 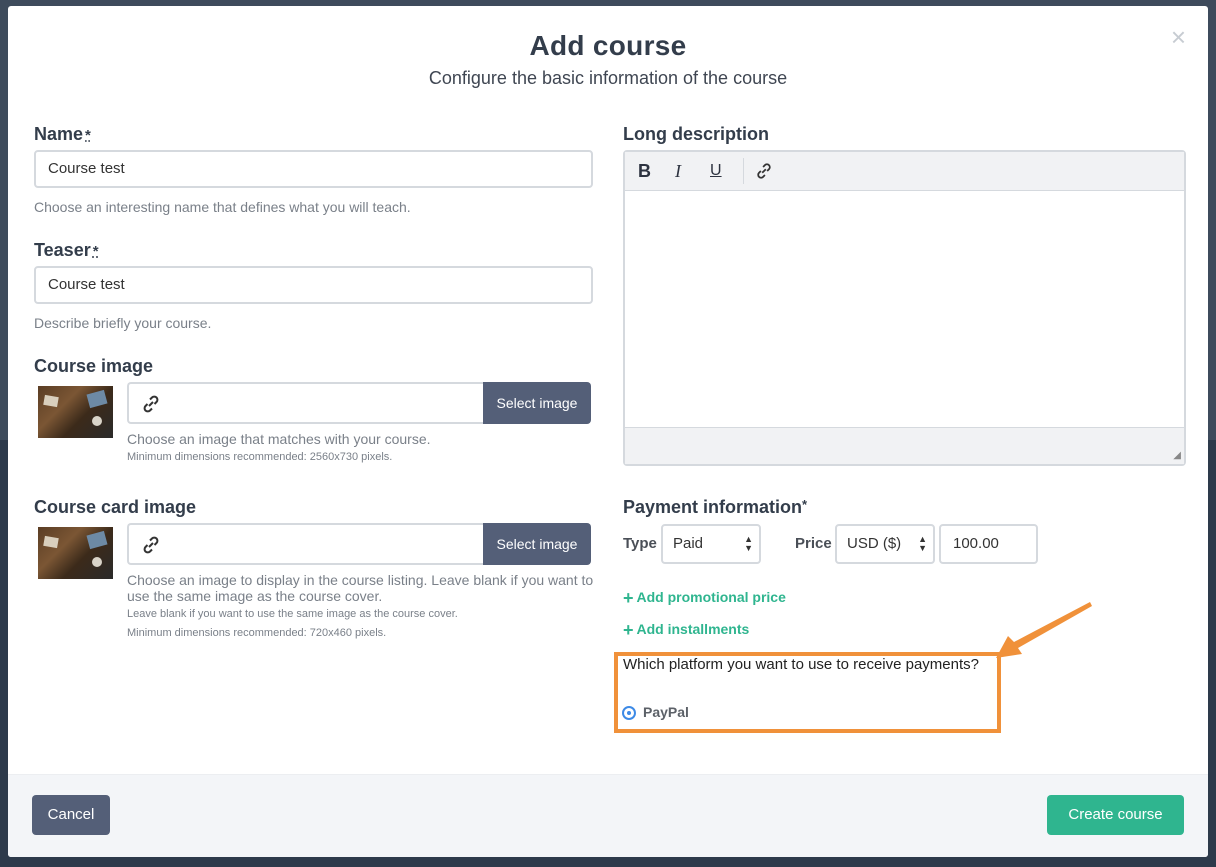 I want to click on italic-button: I, so click(x=678, y=171).